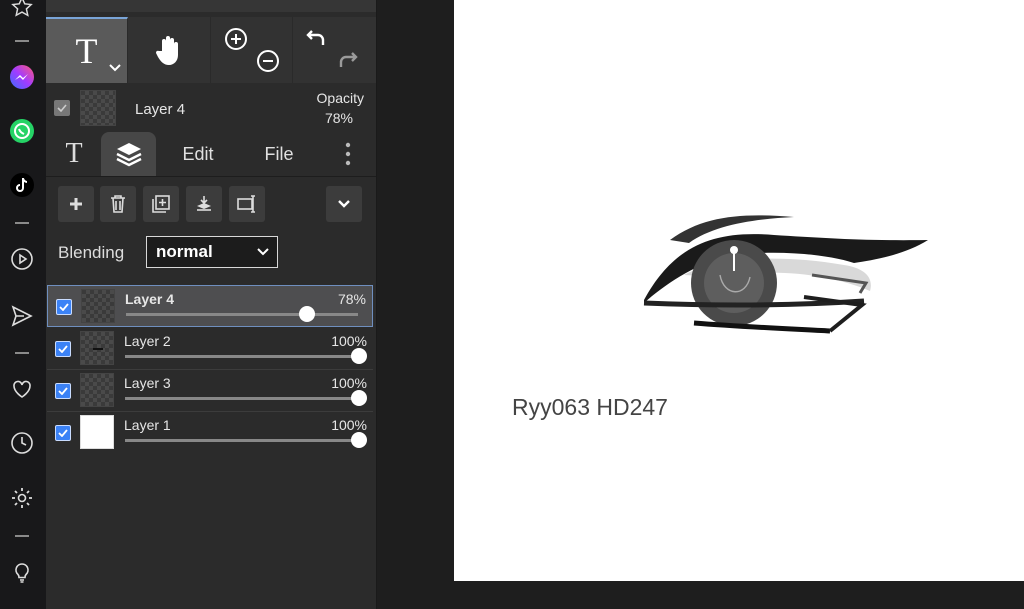 This screenshot has height=609, width=1024. I want to click on heart-icon, so click(22, 389).